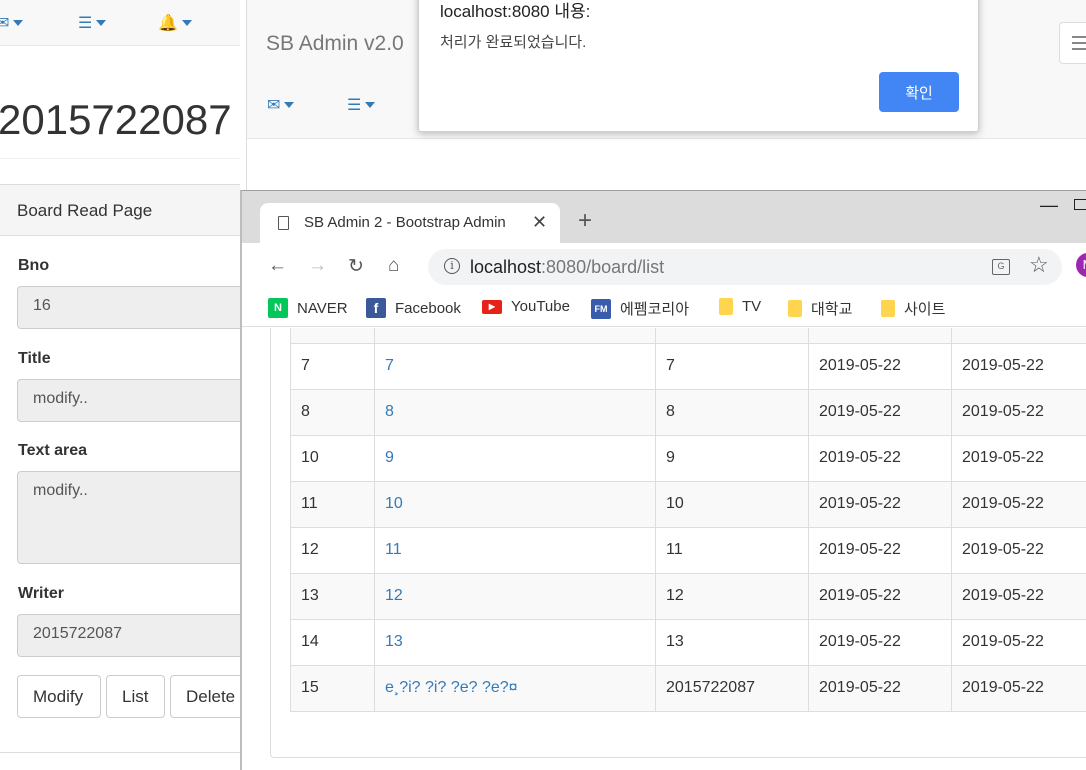  Describe the element at coordinates (451, 687) in the screenshot. I see `title-link: e¸?i? ?i? ?e? ?e?¤` at that location.